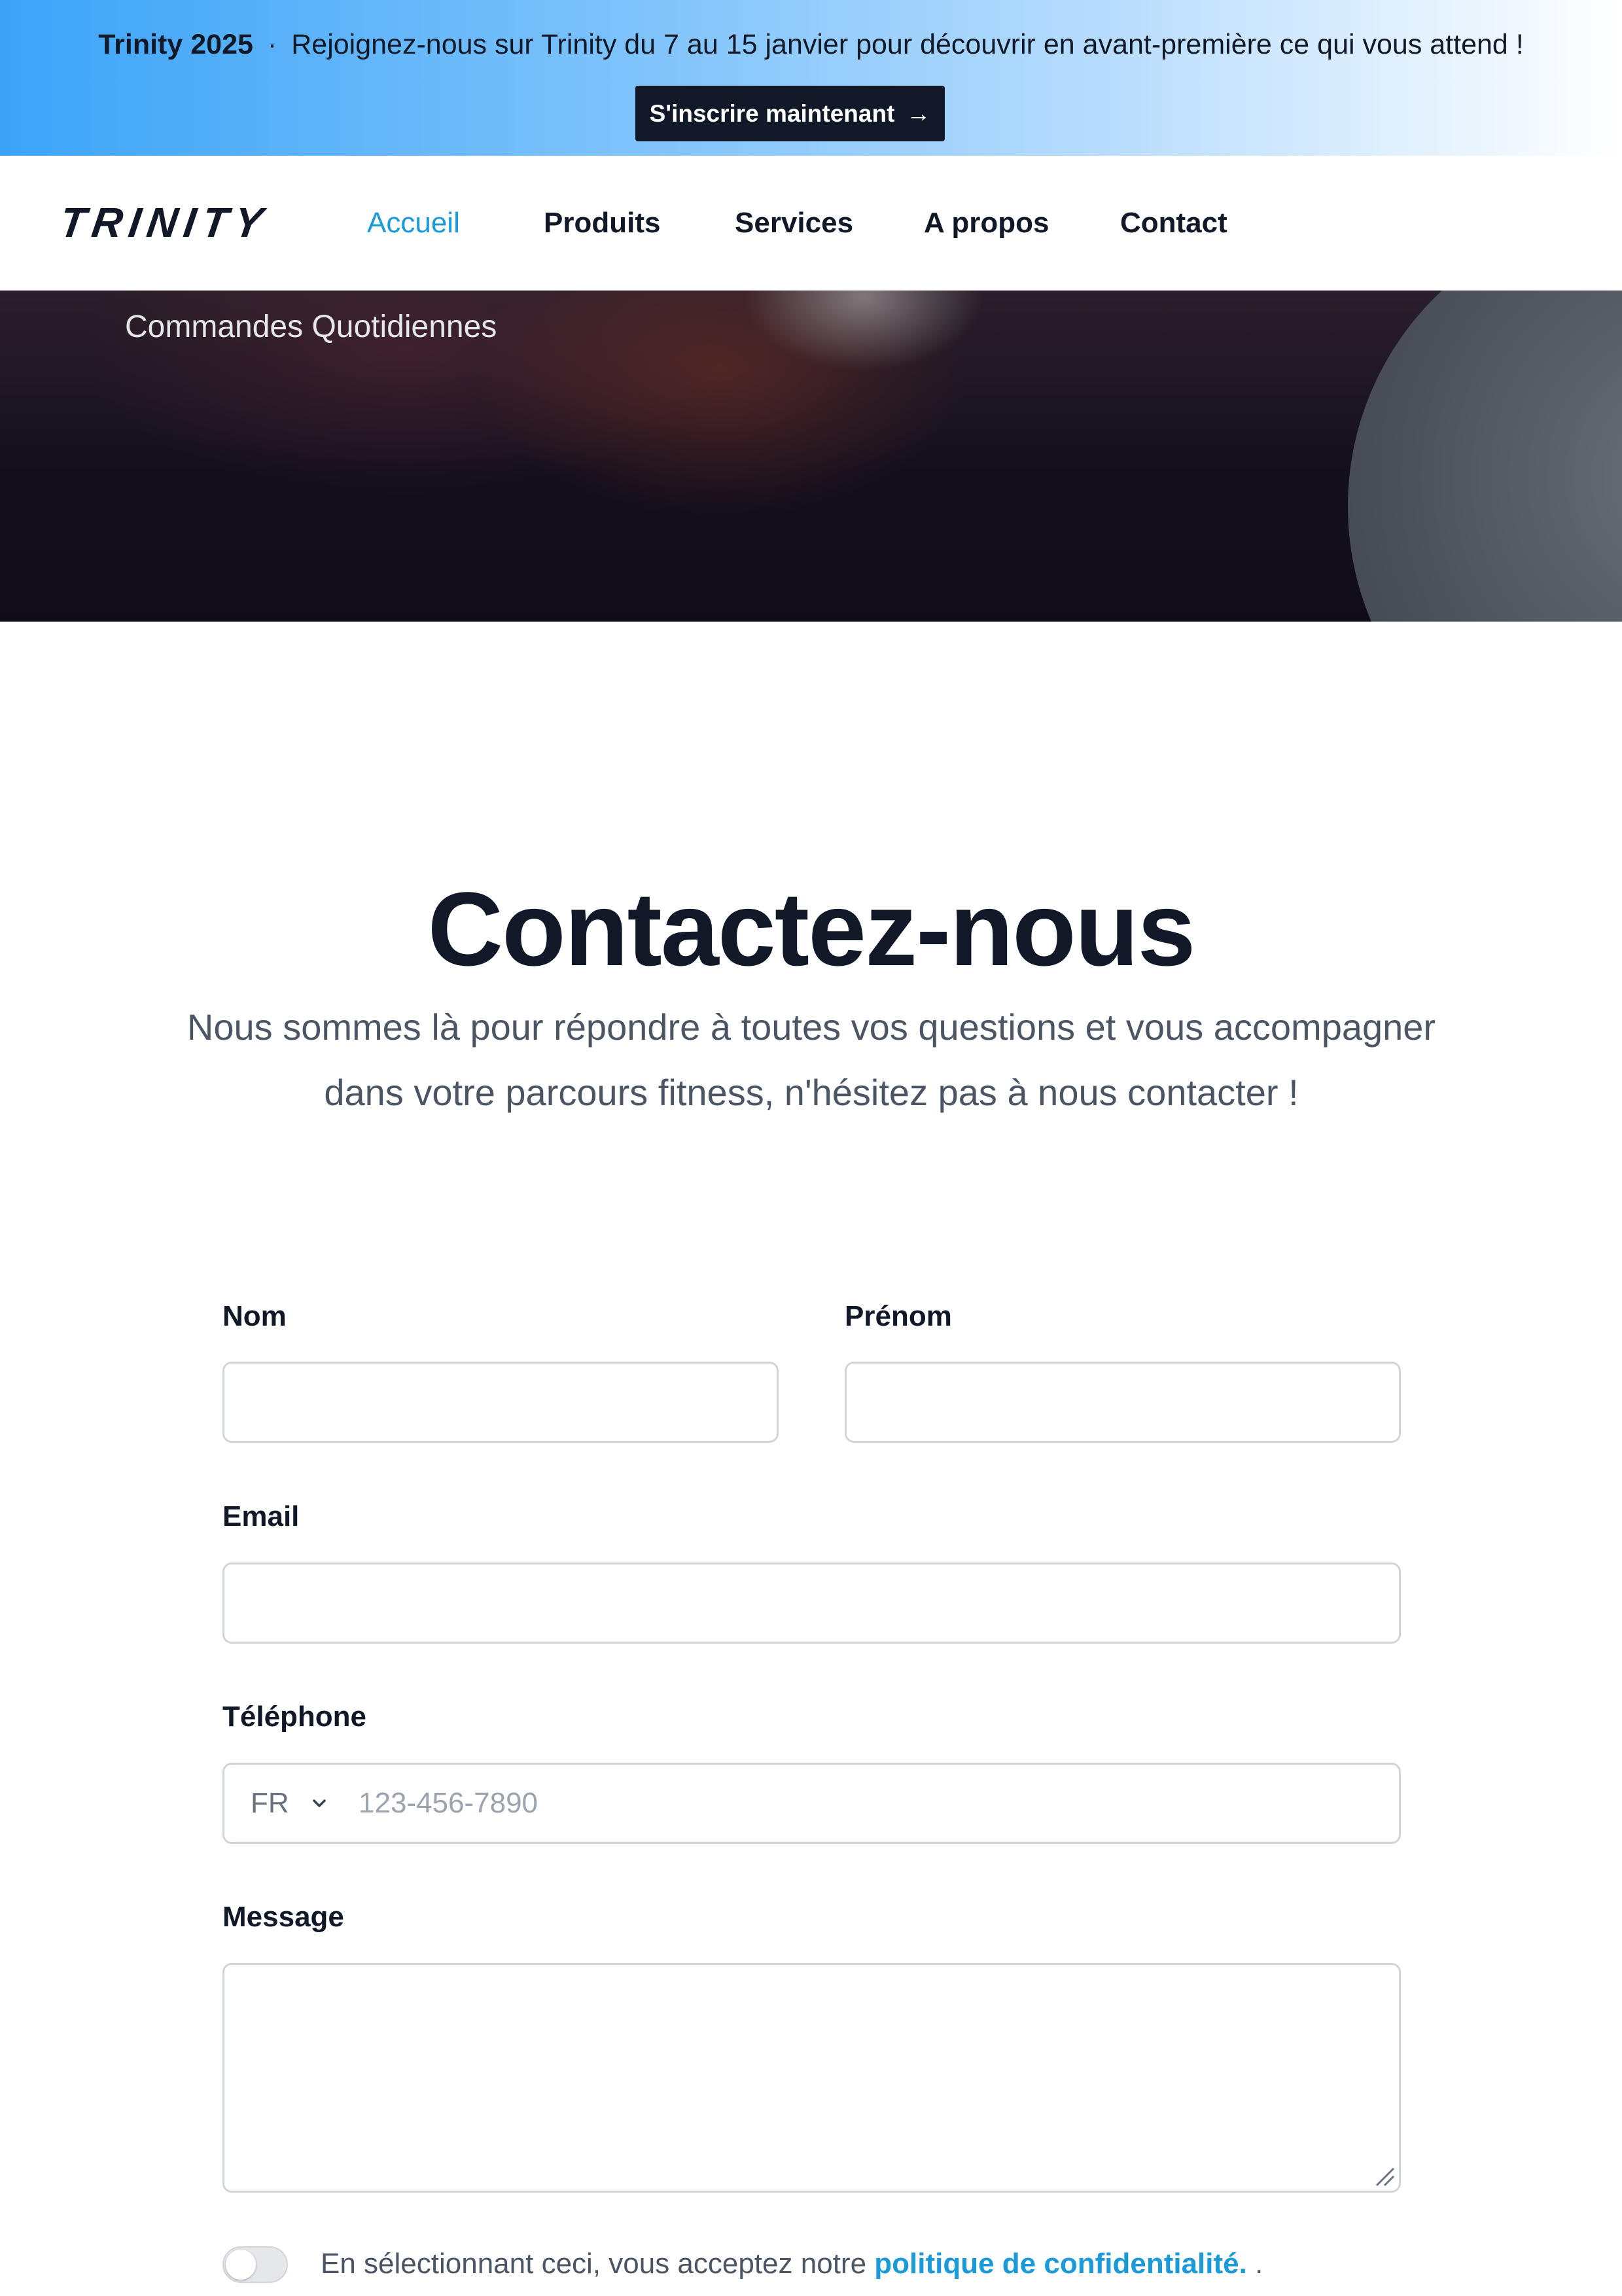 The height and width of the screenshot is (2296, 1622). What do you see at coordinates (812, 1604) in the screenshot?
I see `email-input` at bounding box center [812, 1604].